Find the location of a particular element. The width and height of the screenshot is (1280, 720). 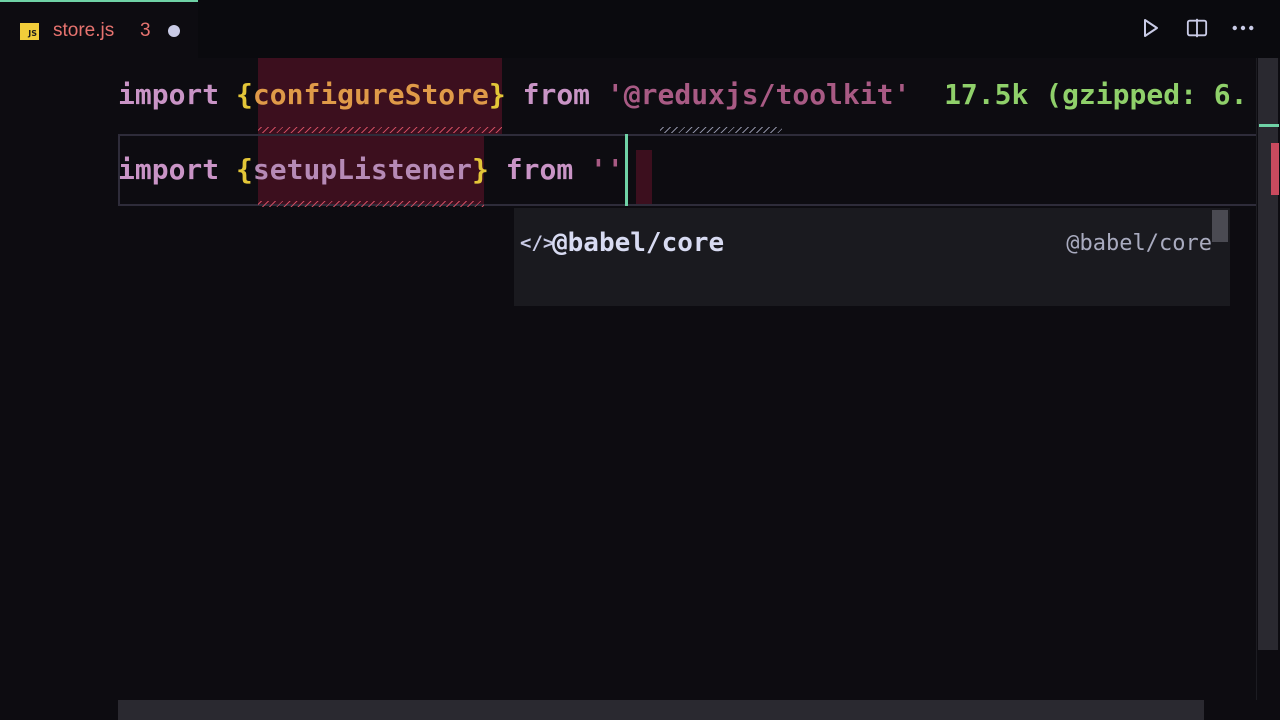

identifier-configure-store: configureStore is located at coordinates (370, 94).